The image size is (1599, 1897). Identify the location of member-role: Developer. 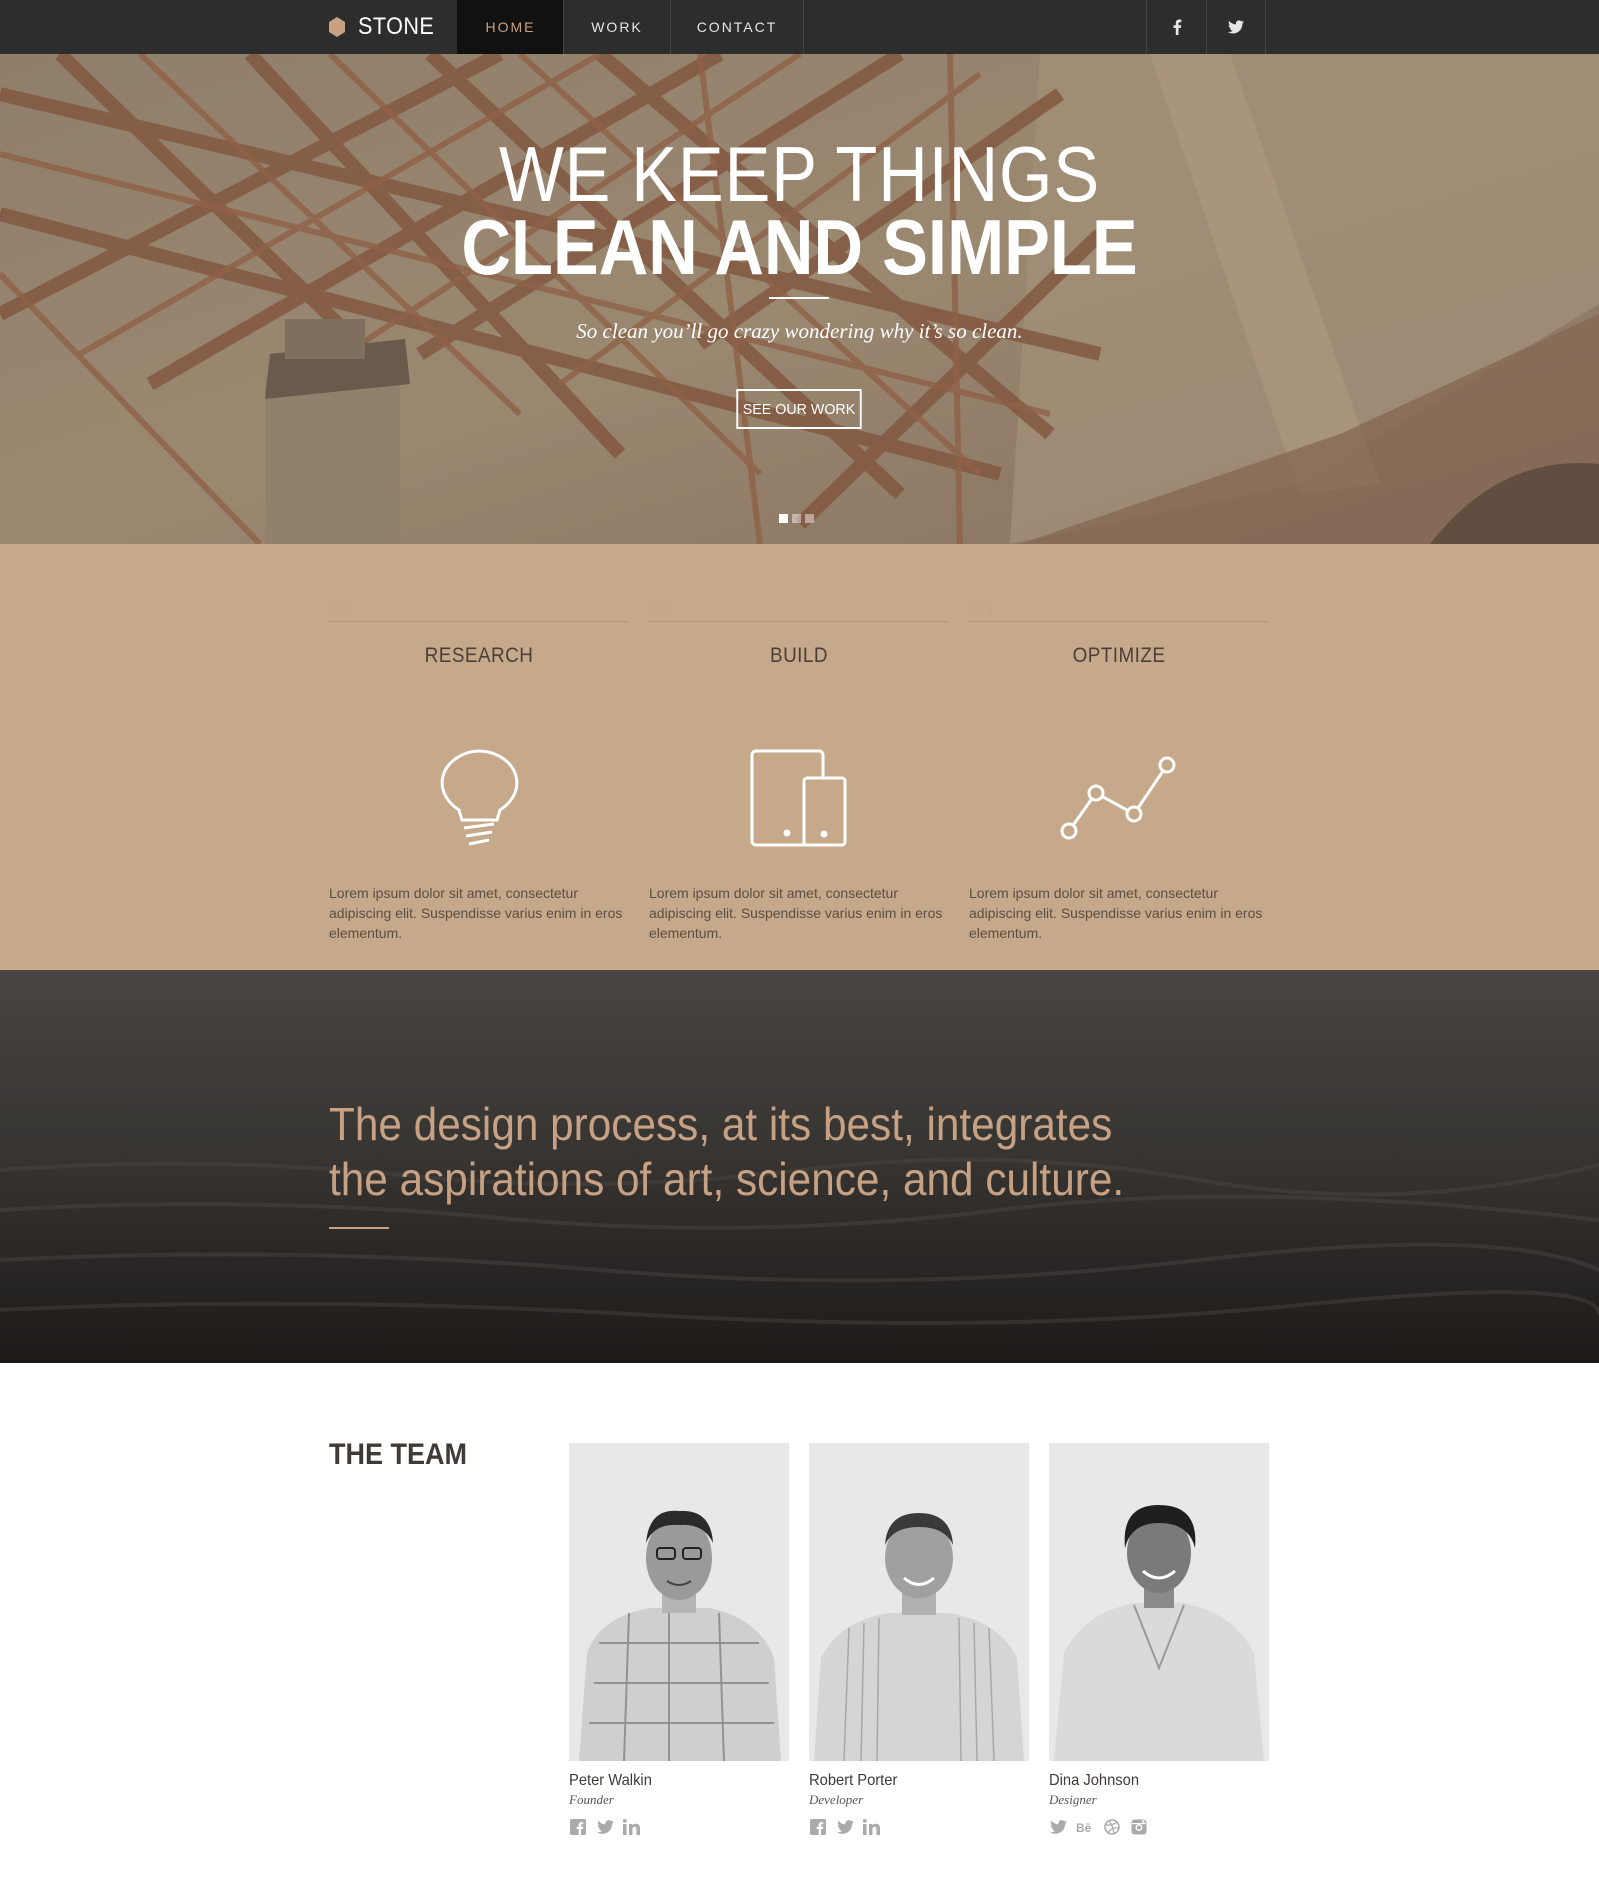
(836, 1799).